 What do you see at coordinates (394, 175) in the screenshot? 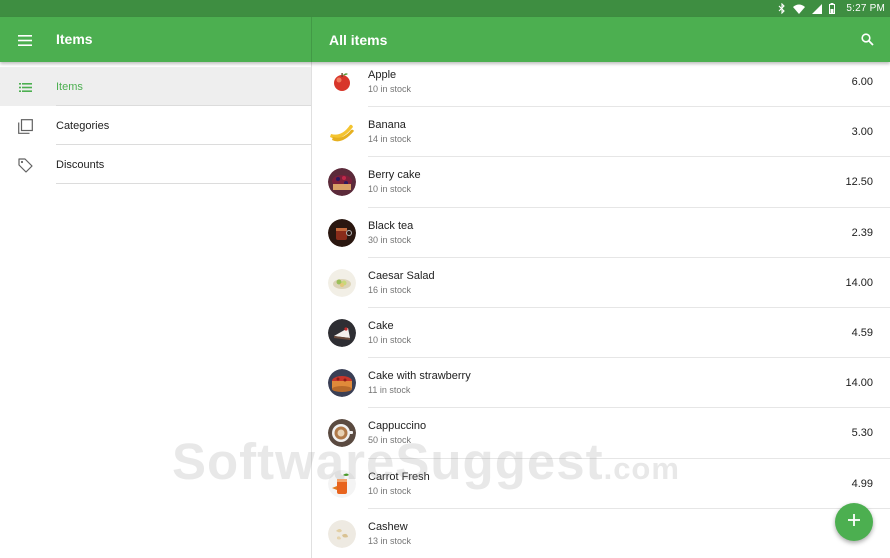
I see `item-name: Berry cake` at bounding box center [394, 175].